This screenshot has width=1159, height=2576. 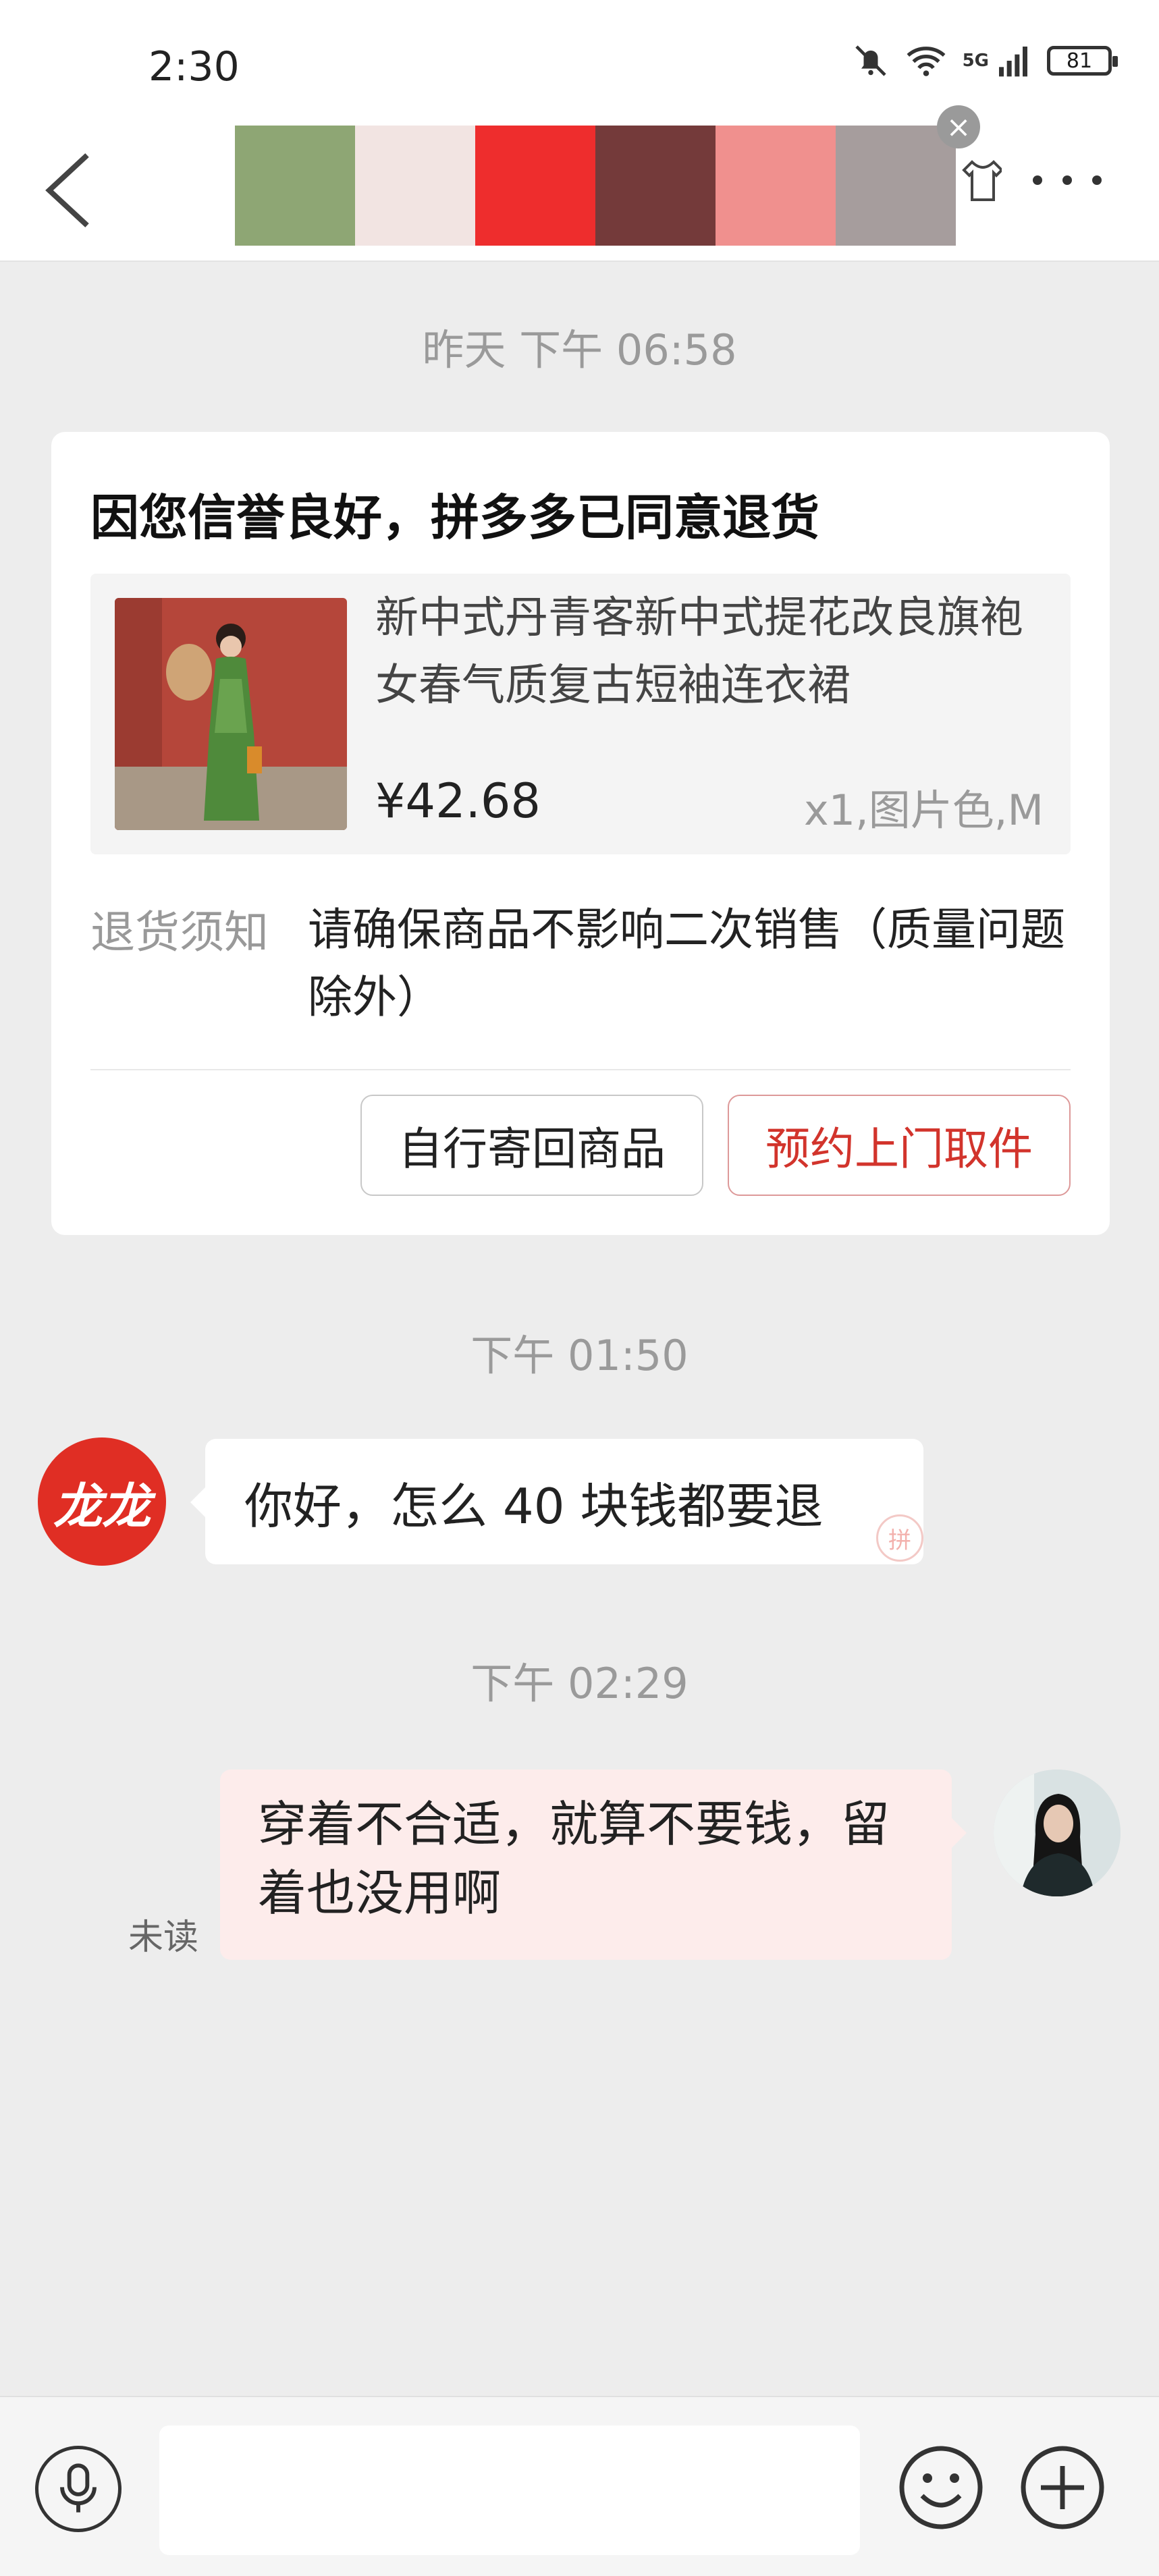 What do you see at coordinates (231, 714) in the screenshot?
I see `product-image` at bounding box center [231, 714].